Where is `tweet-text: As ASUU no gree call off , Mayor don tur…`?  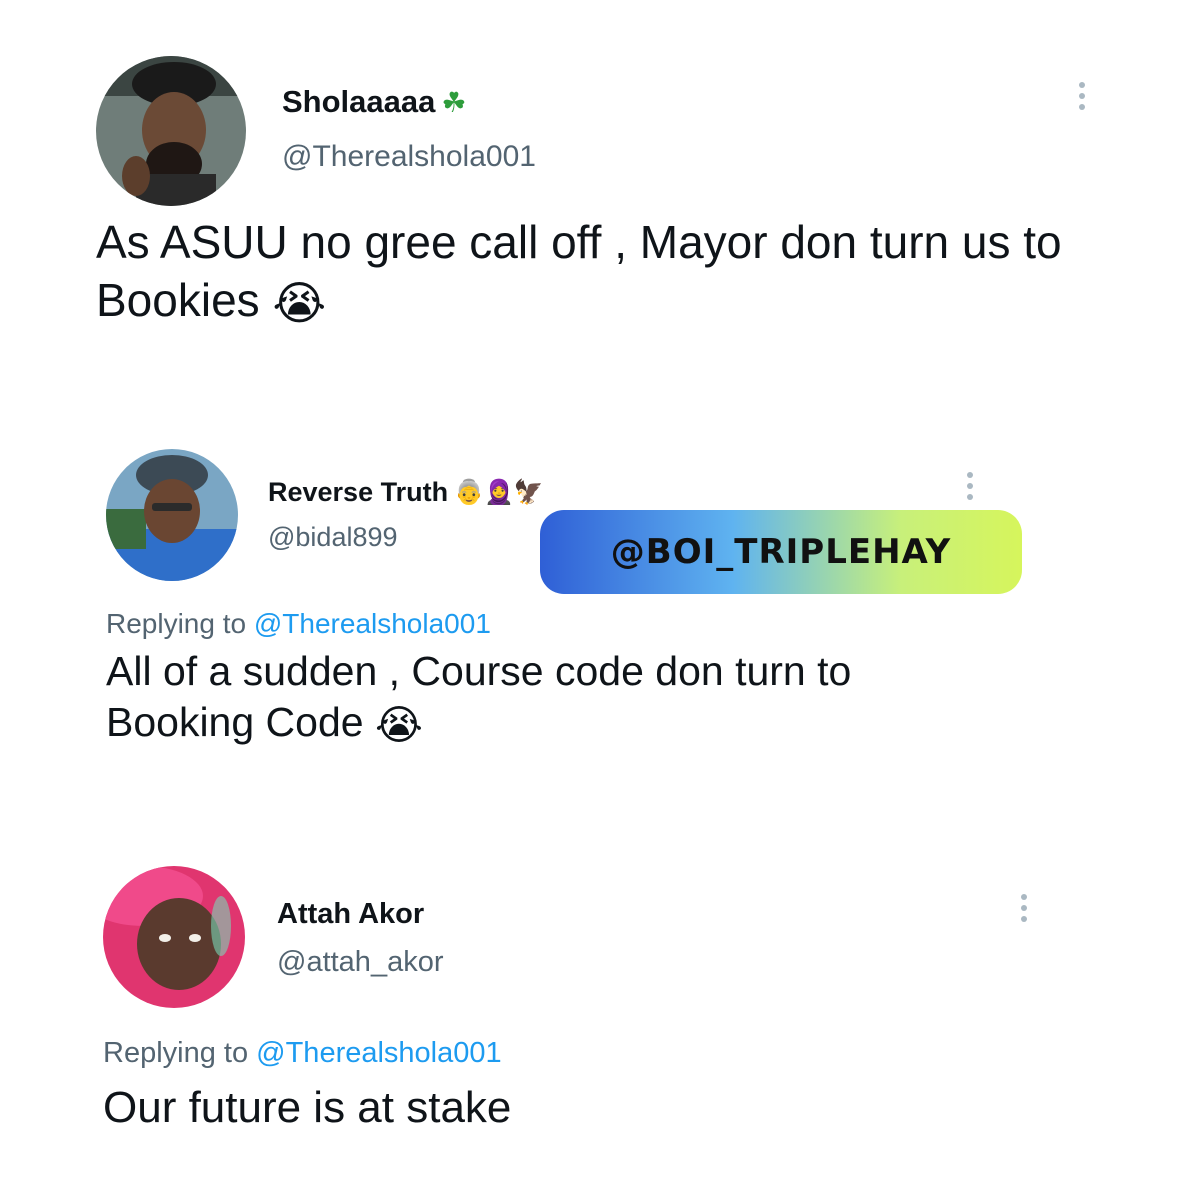 tweet-text: As ASUU no gree call off , Mayor don tur… is located at coordinates (616, 273).